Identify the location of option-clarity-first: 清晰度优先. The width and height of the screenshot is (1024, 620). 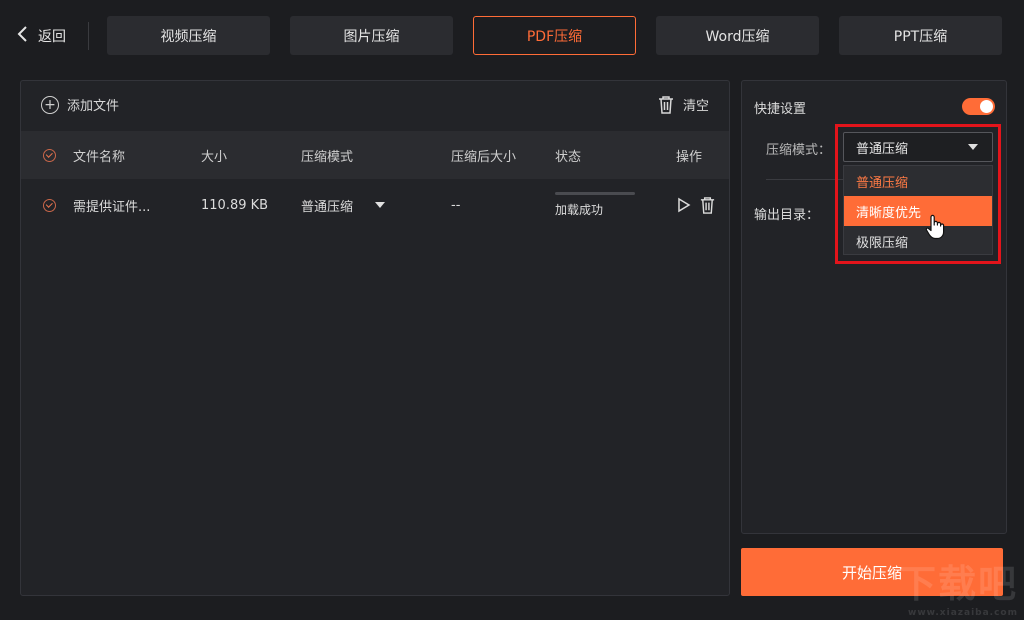
(918, 211).